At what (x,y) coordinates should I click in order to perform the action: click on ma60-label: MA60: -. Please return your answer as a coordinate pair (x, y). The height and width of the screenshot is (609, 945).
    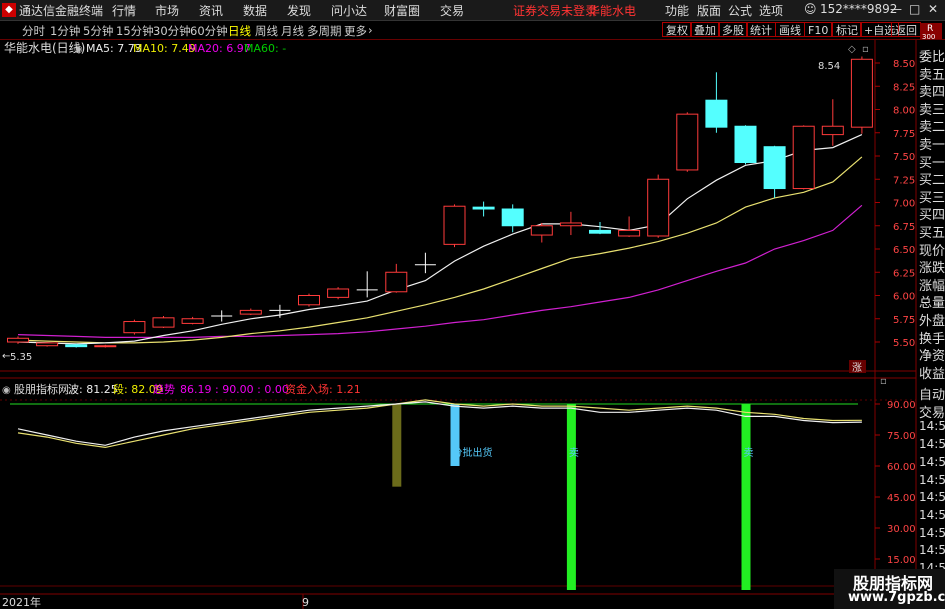
    Looking at the image, I should click on (265, 48).